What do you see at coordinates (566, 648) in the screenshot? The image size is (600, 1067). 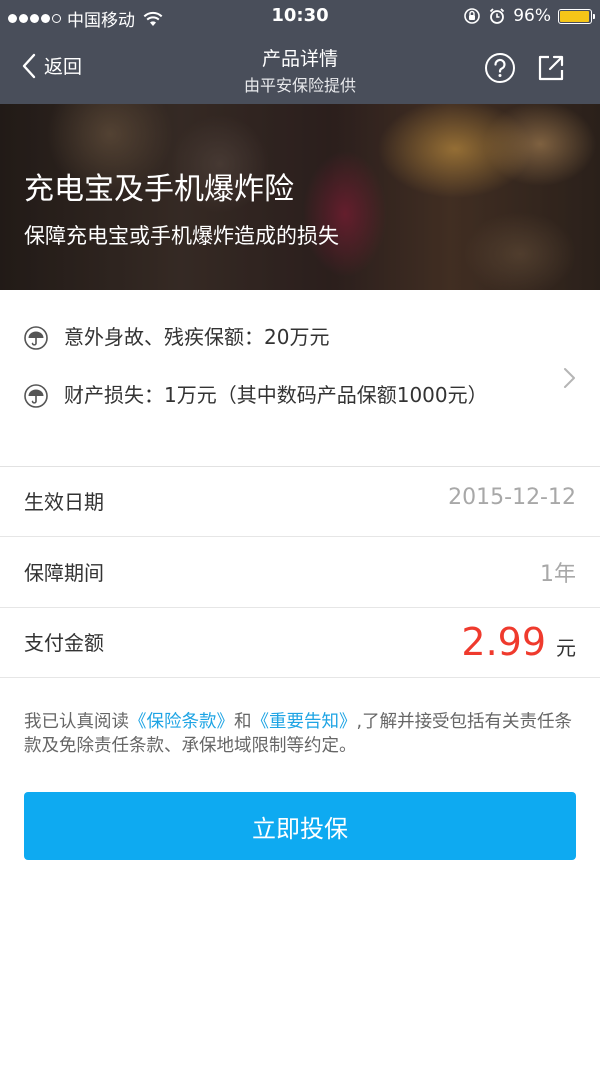 I see `payment-amount-unit: 元` at bounding box center [566, 648].